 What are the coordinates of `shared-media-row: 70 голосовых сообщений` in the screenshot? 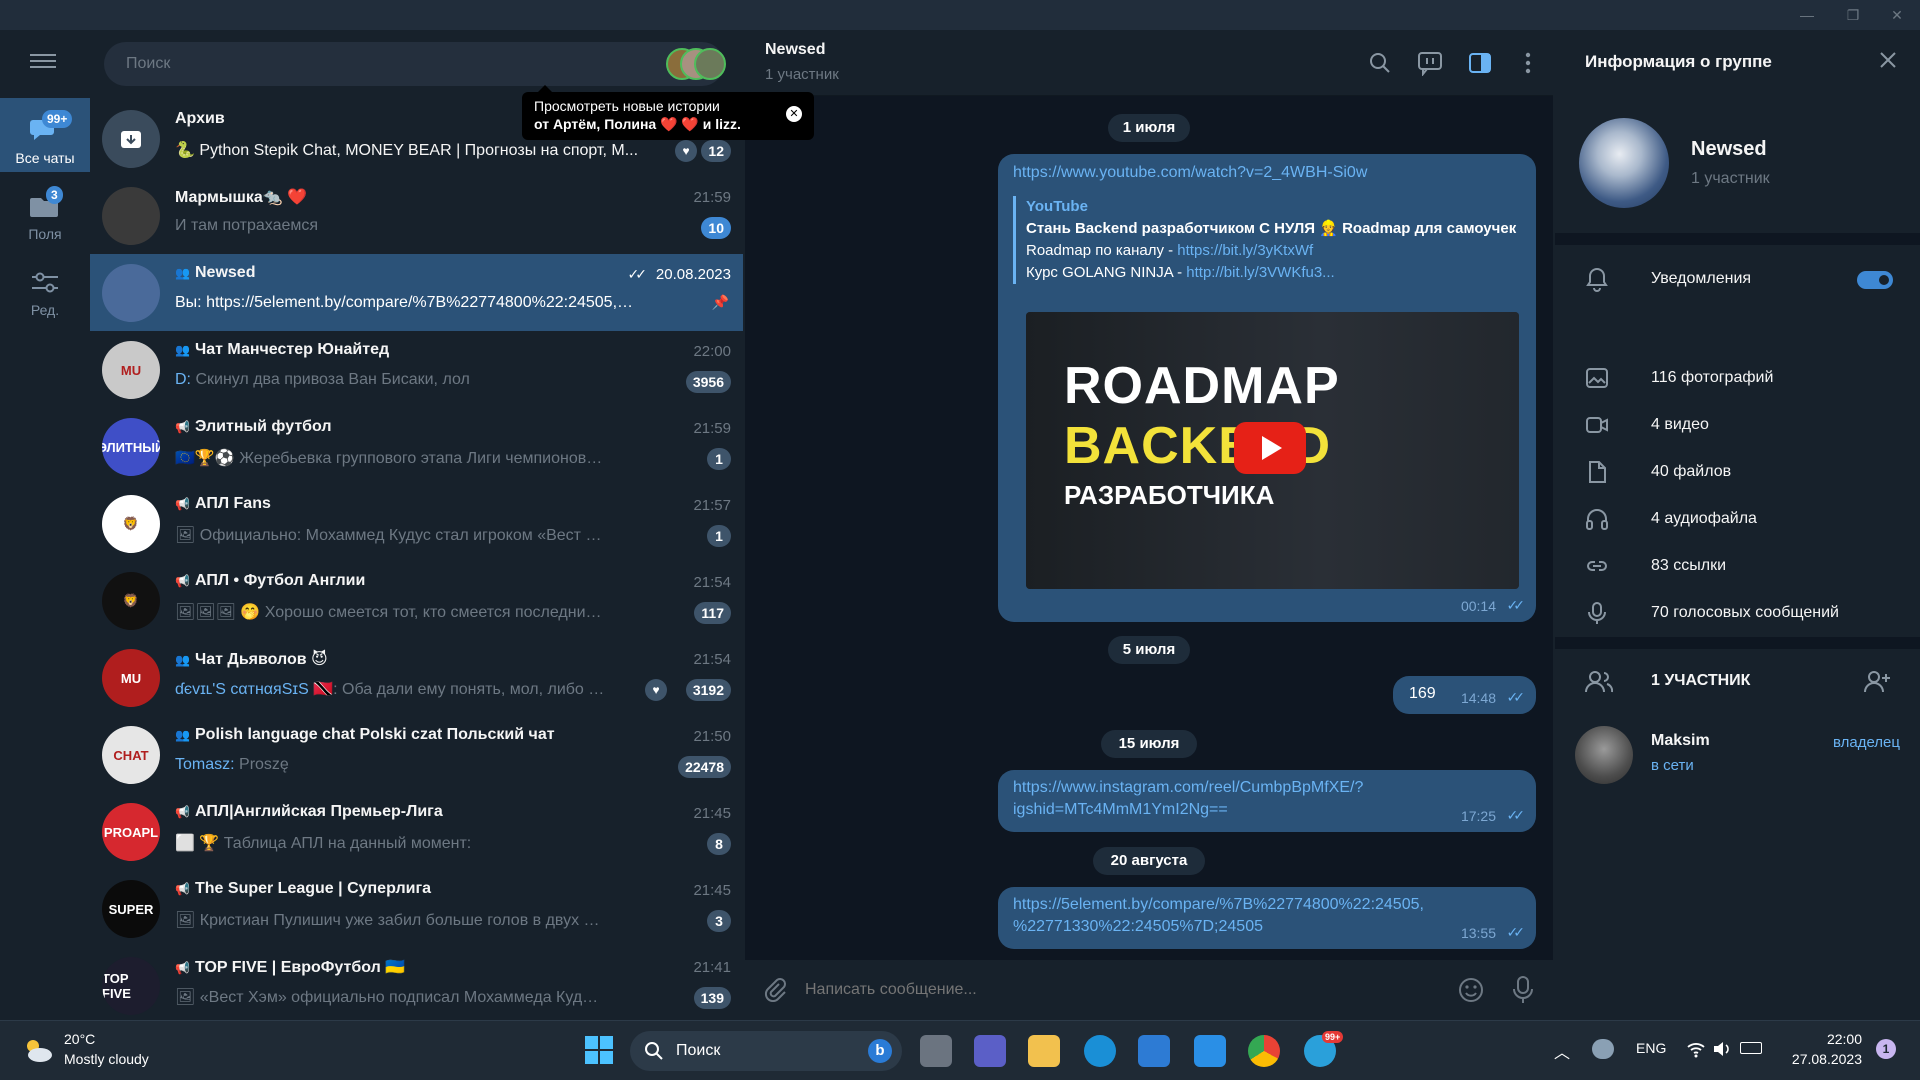 It's located at (1737, 613).